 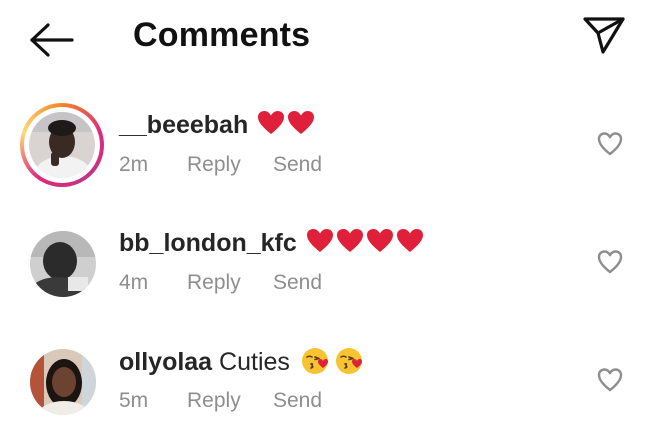 I want to click on comment-line: __beeebah, so click(x=217, y=125).